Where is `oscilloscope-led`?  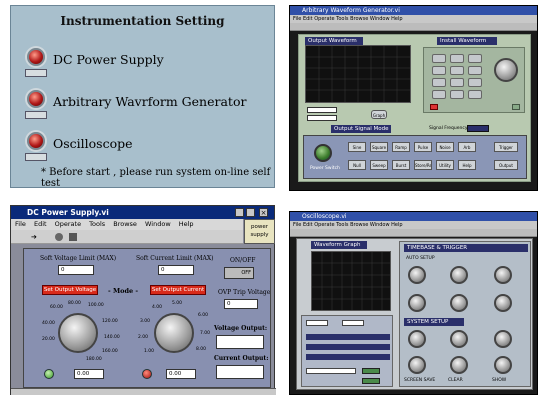 oscilloscope-led is located at coordinates (36, 141).